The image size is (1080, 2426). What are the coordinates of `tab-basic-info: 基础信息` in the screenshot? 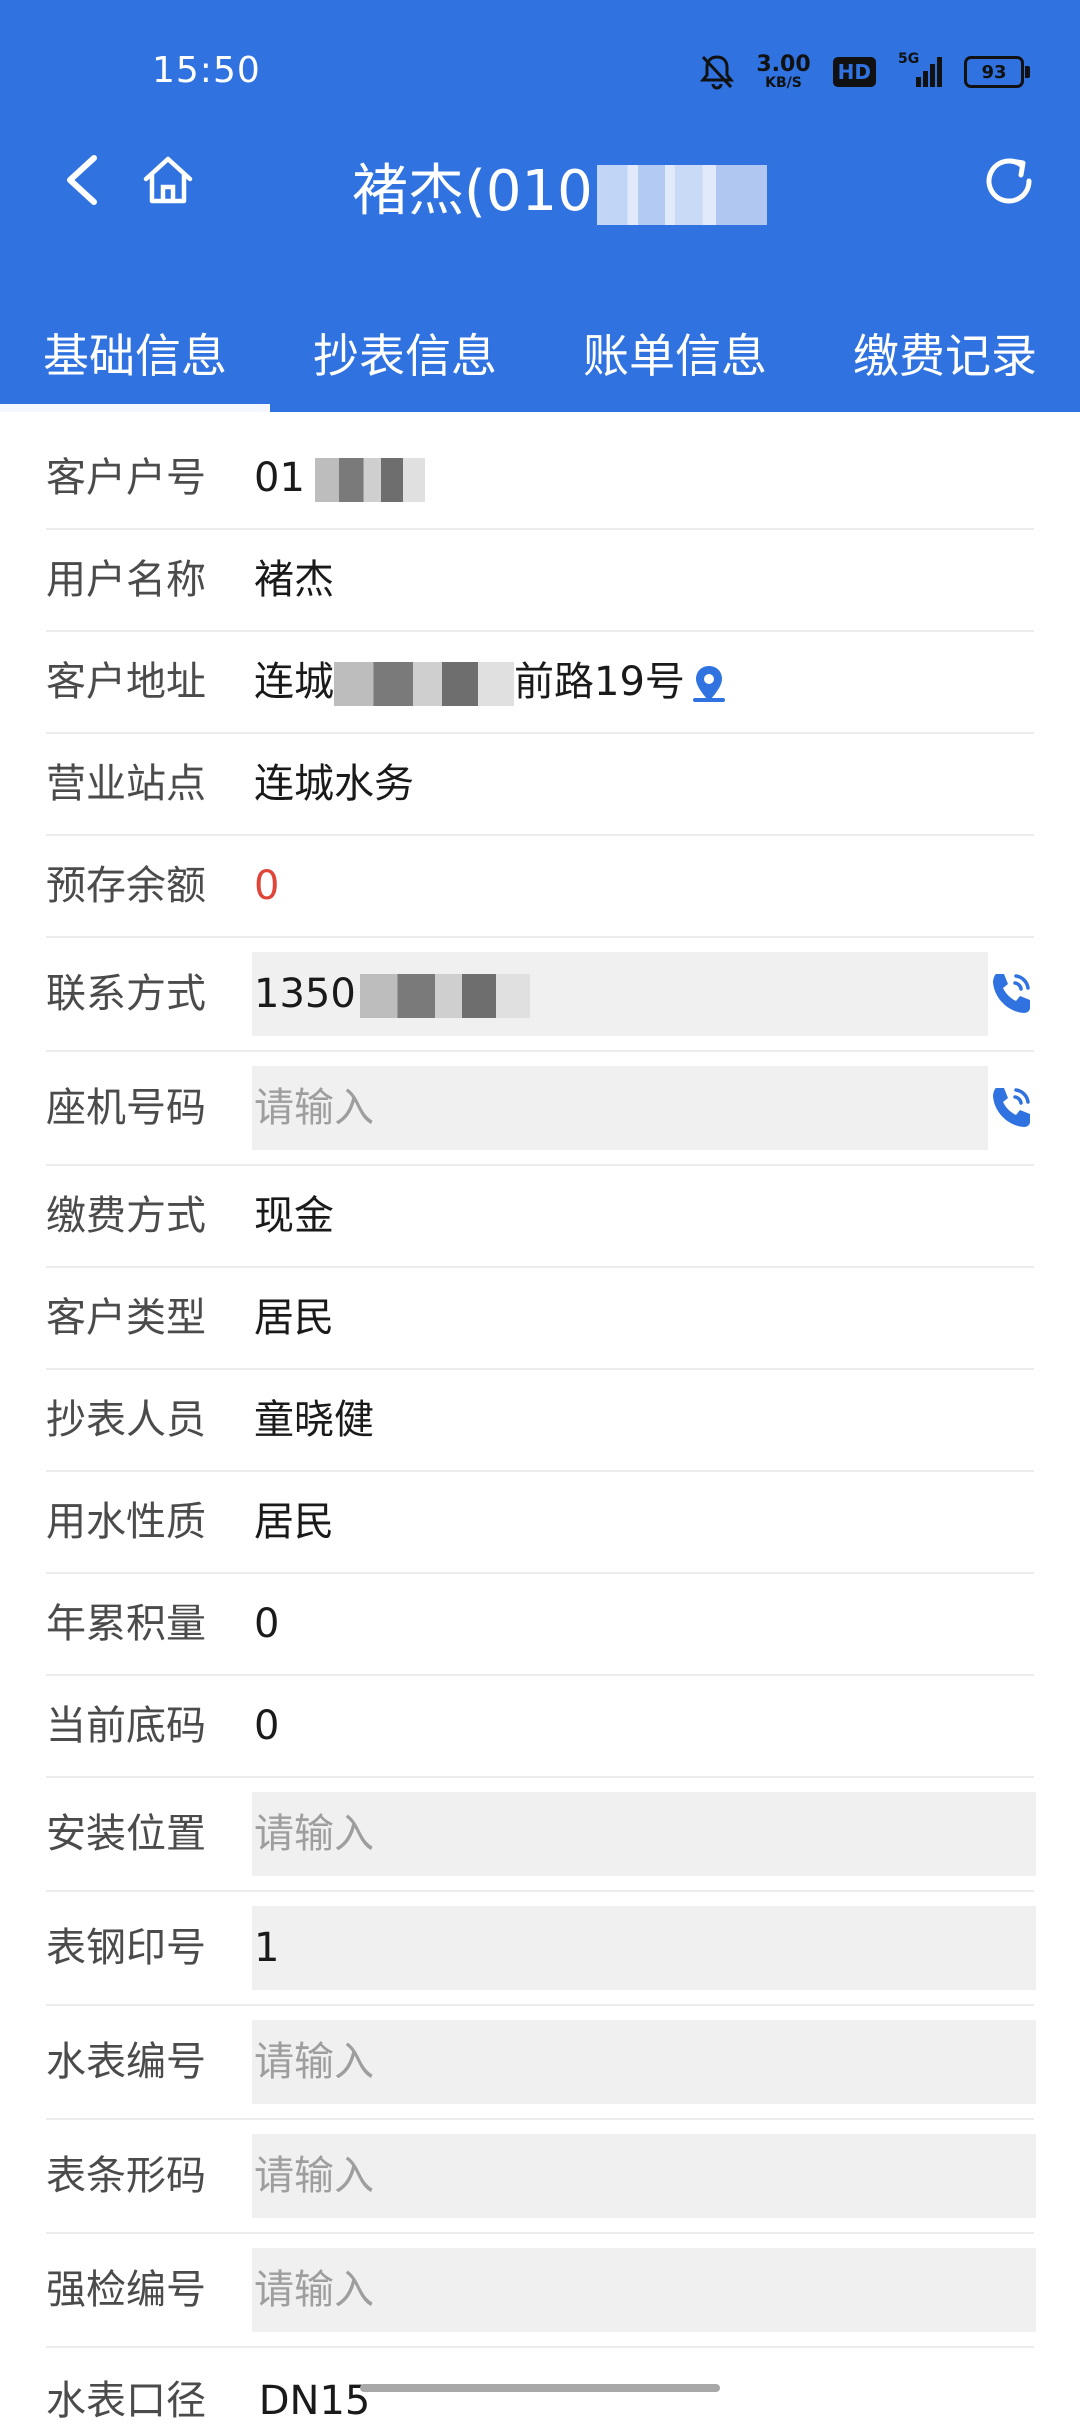 It's located at (135, 362).